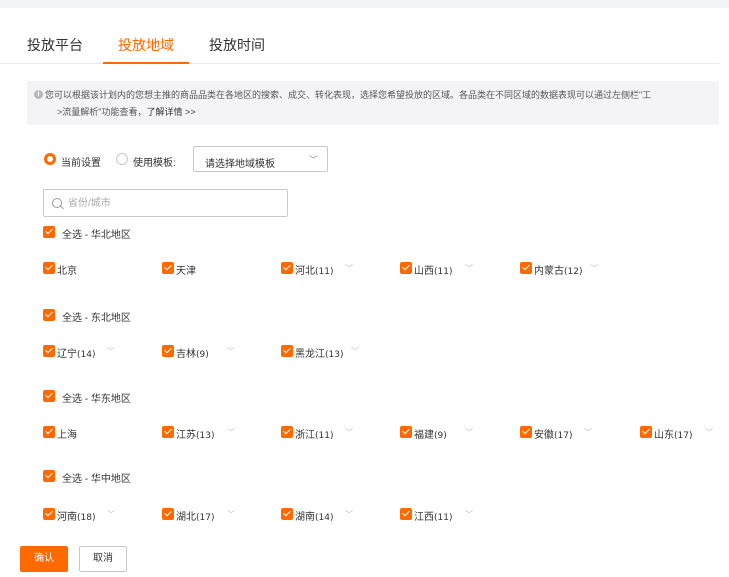  What do you see at coordinates (55, 45) in the screenshot?
I see `tab-platform: 投放平台` at bounding box center [55, 45].